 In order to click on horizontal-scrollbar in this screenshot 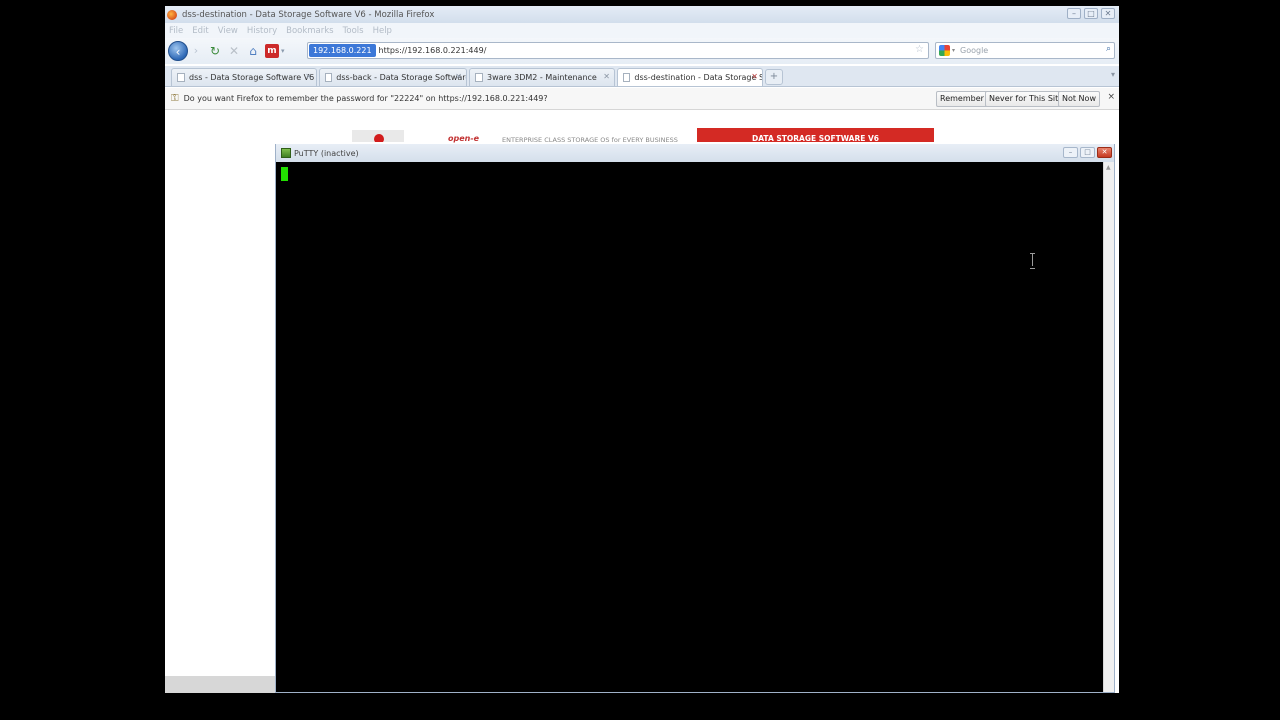, I will do `click(220, 684)`.